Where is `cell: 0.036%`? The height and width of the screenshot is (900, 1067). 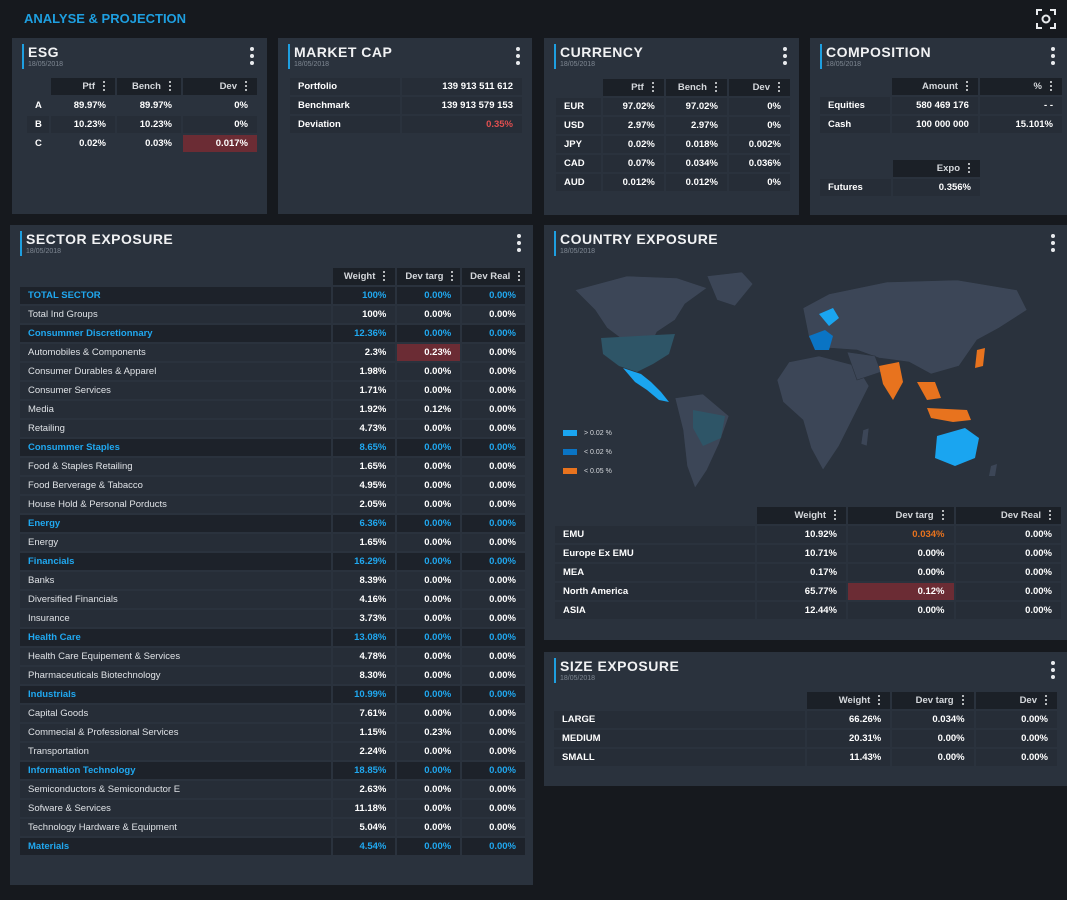 cell: 0.036% is located at coordinates (759, 163).